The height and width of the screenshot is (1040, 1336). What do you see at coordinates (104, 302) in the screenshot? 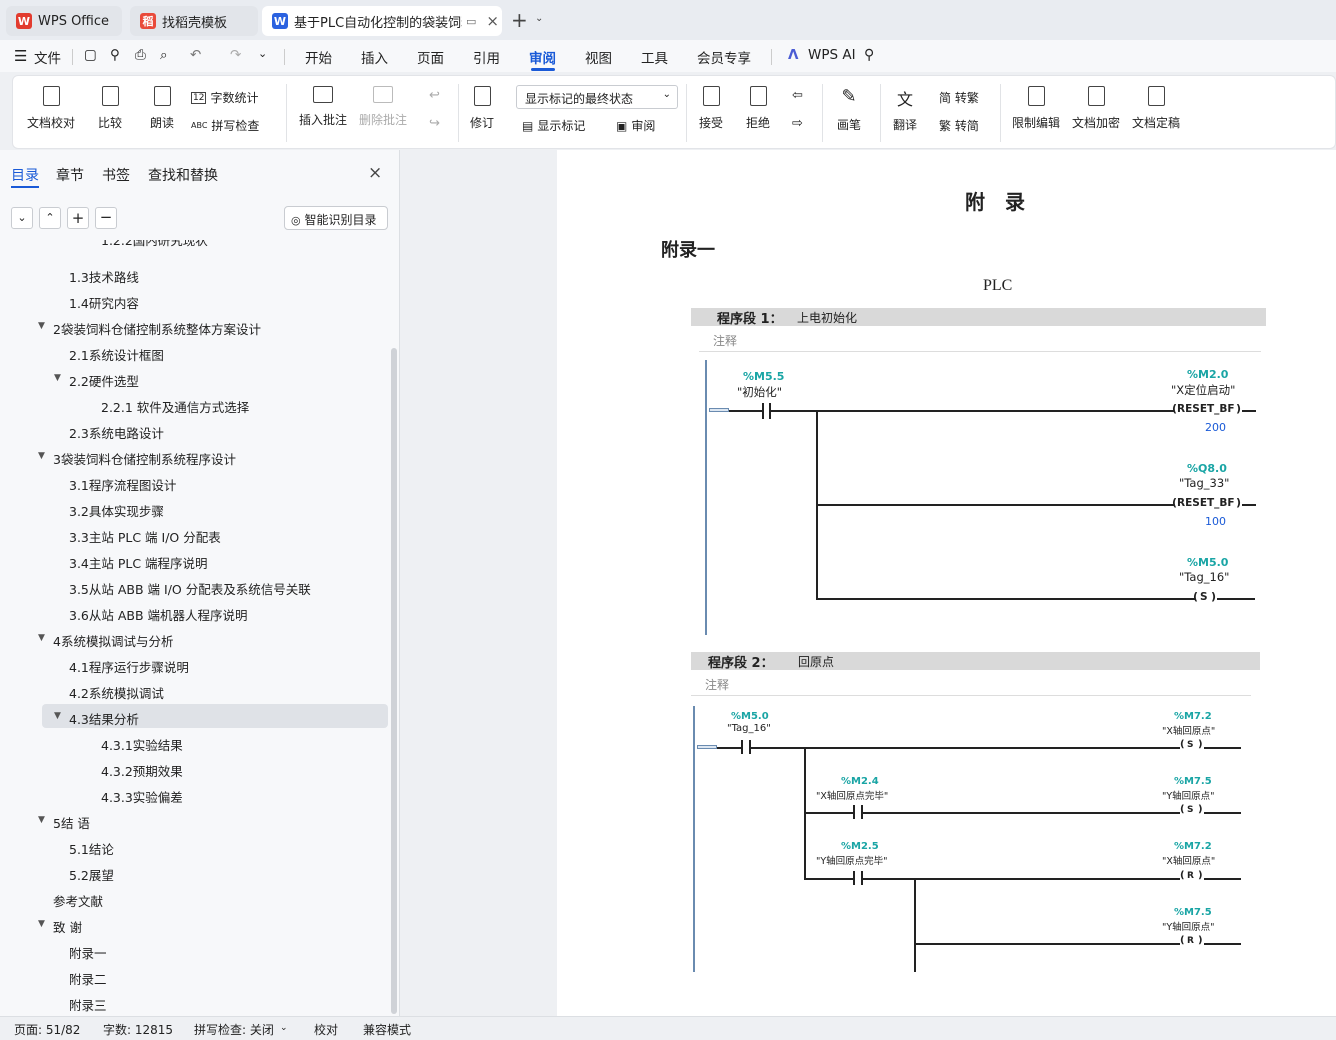
I see `toc-item: 1.4研究内容` at bounding box center [104, 302].